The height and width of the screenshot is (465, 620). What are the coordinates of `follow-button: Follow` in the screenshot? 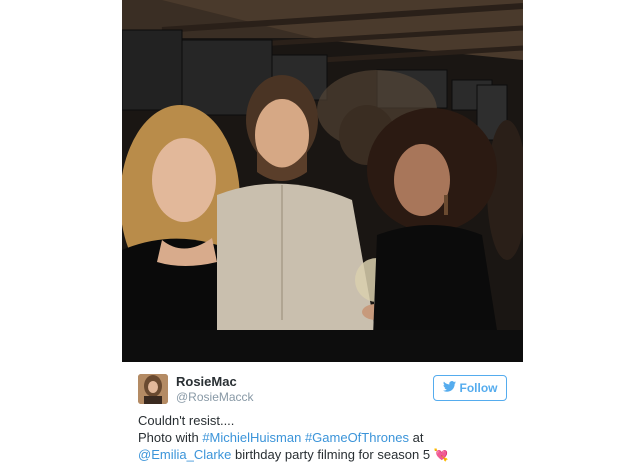 It's located at (470, 388).